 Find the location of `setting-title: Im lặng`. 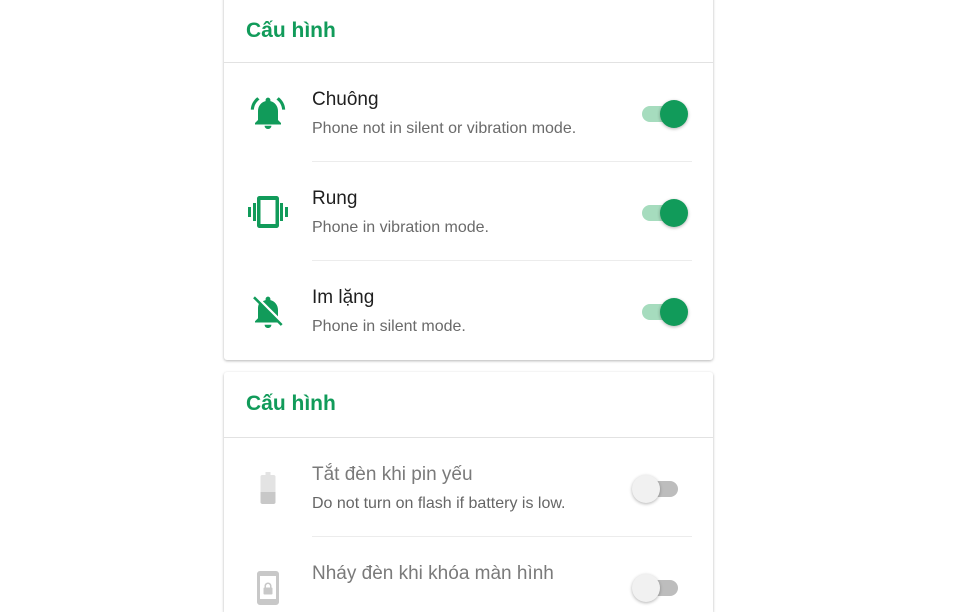

setting-title: Im lặng is located at coordinates (343, 297).